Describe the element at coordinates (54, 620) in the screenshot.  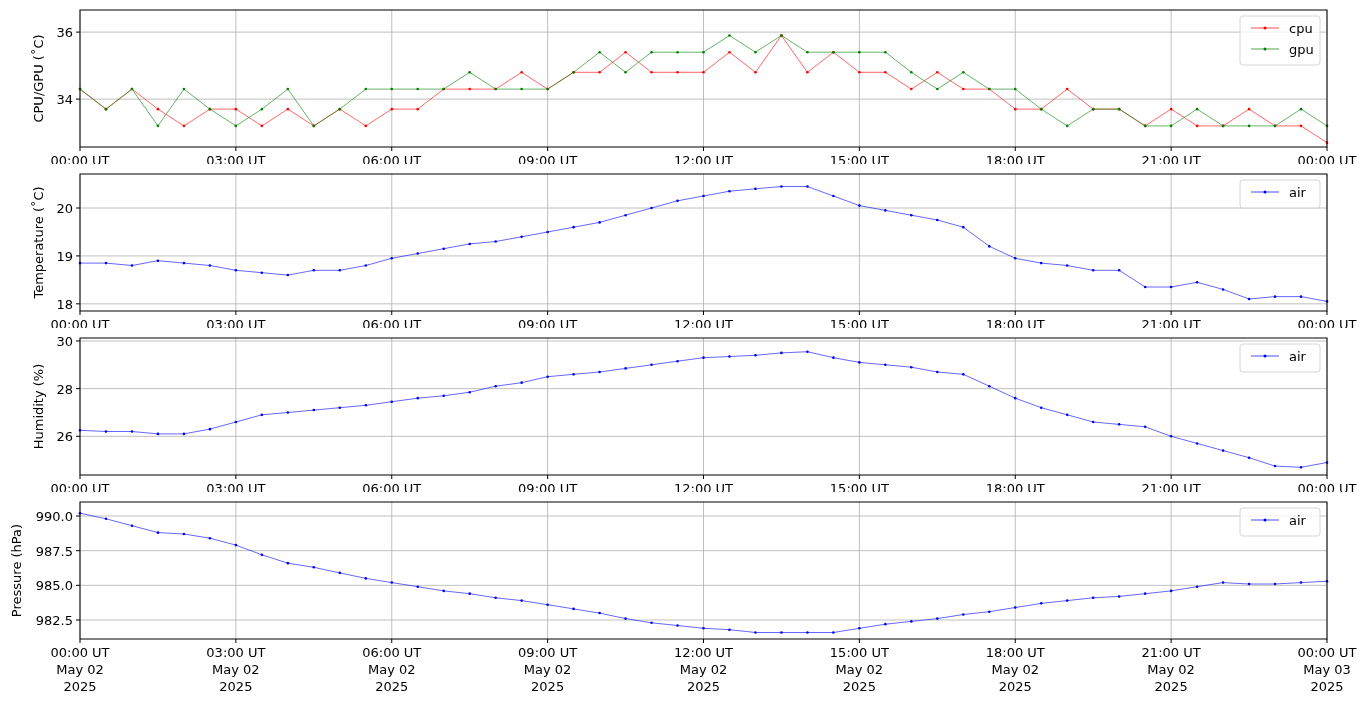
I see `tick-label: 982.5` at that location.